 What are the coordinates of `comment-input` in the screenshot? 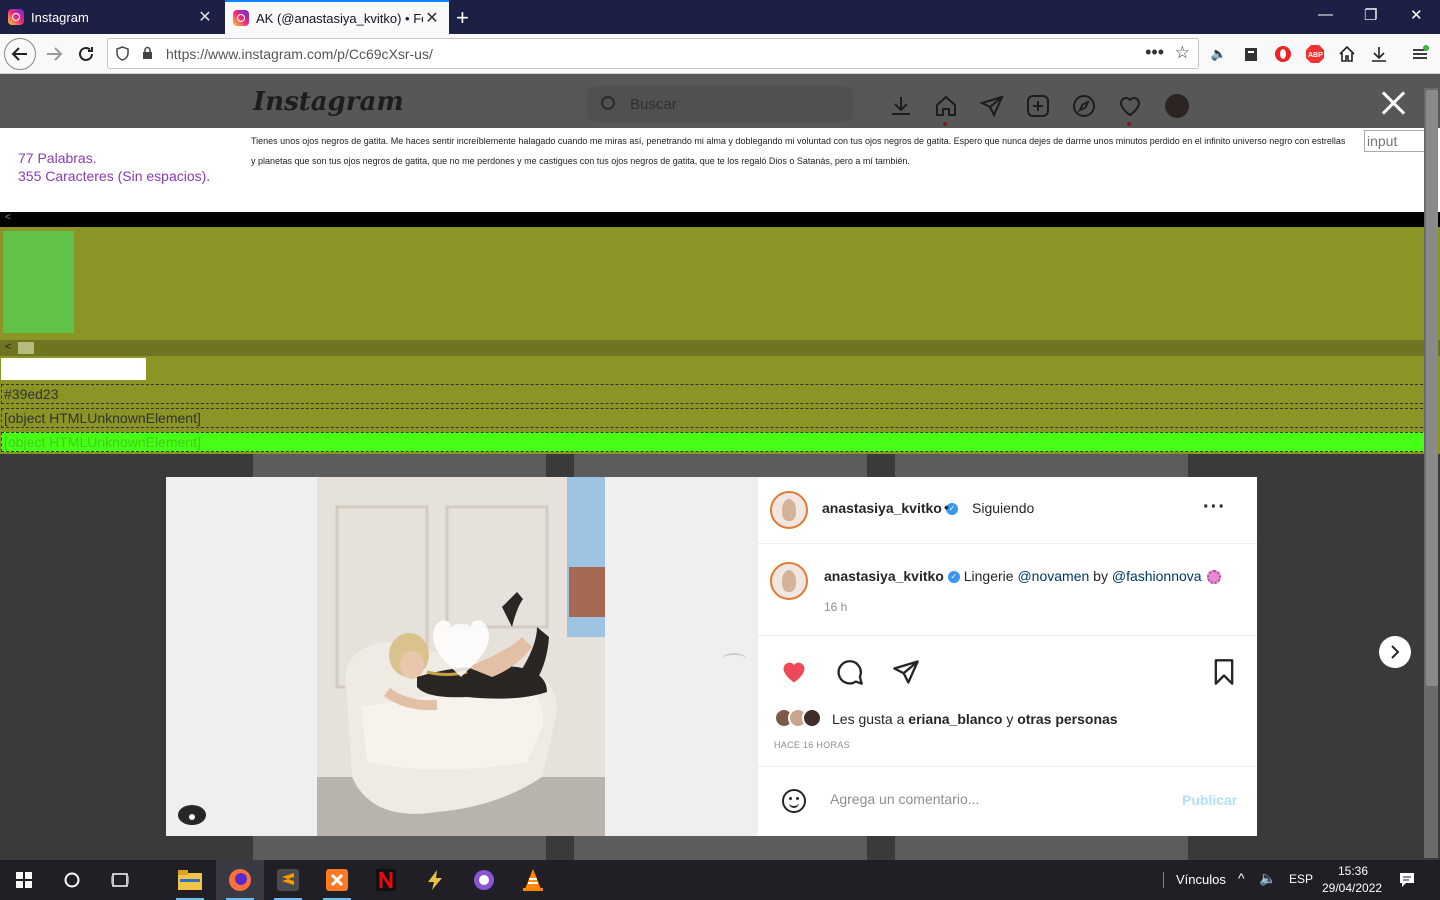 It's located at (1000, 799).